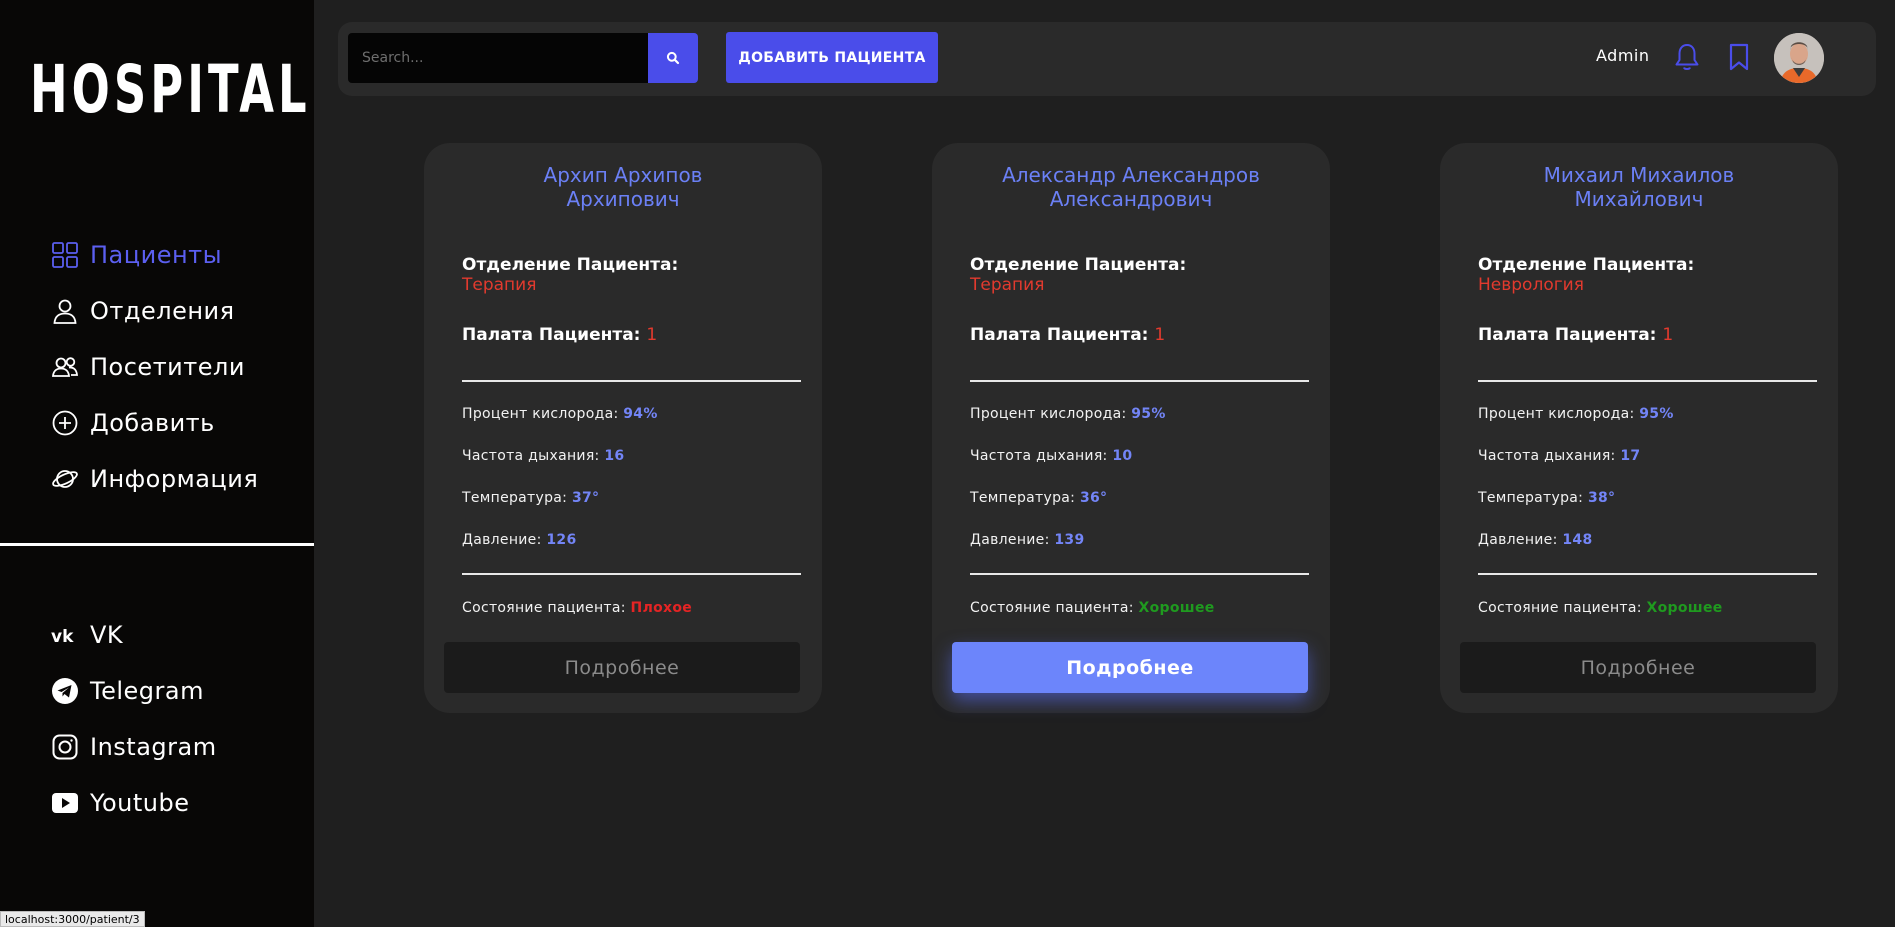 The image size is (1895, 927). I want to click on sidebar-item-add: Добавить, so click(154, 423).